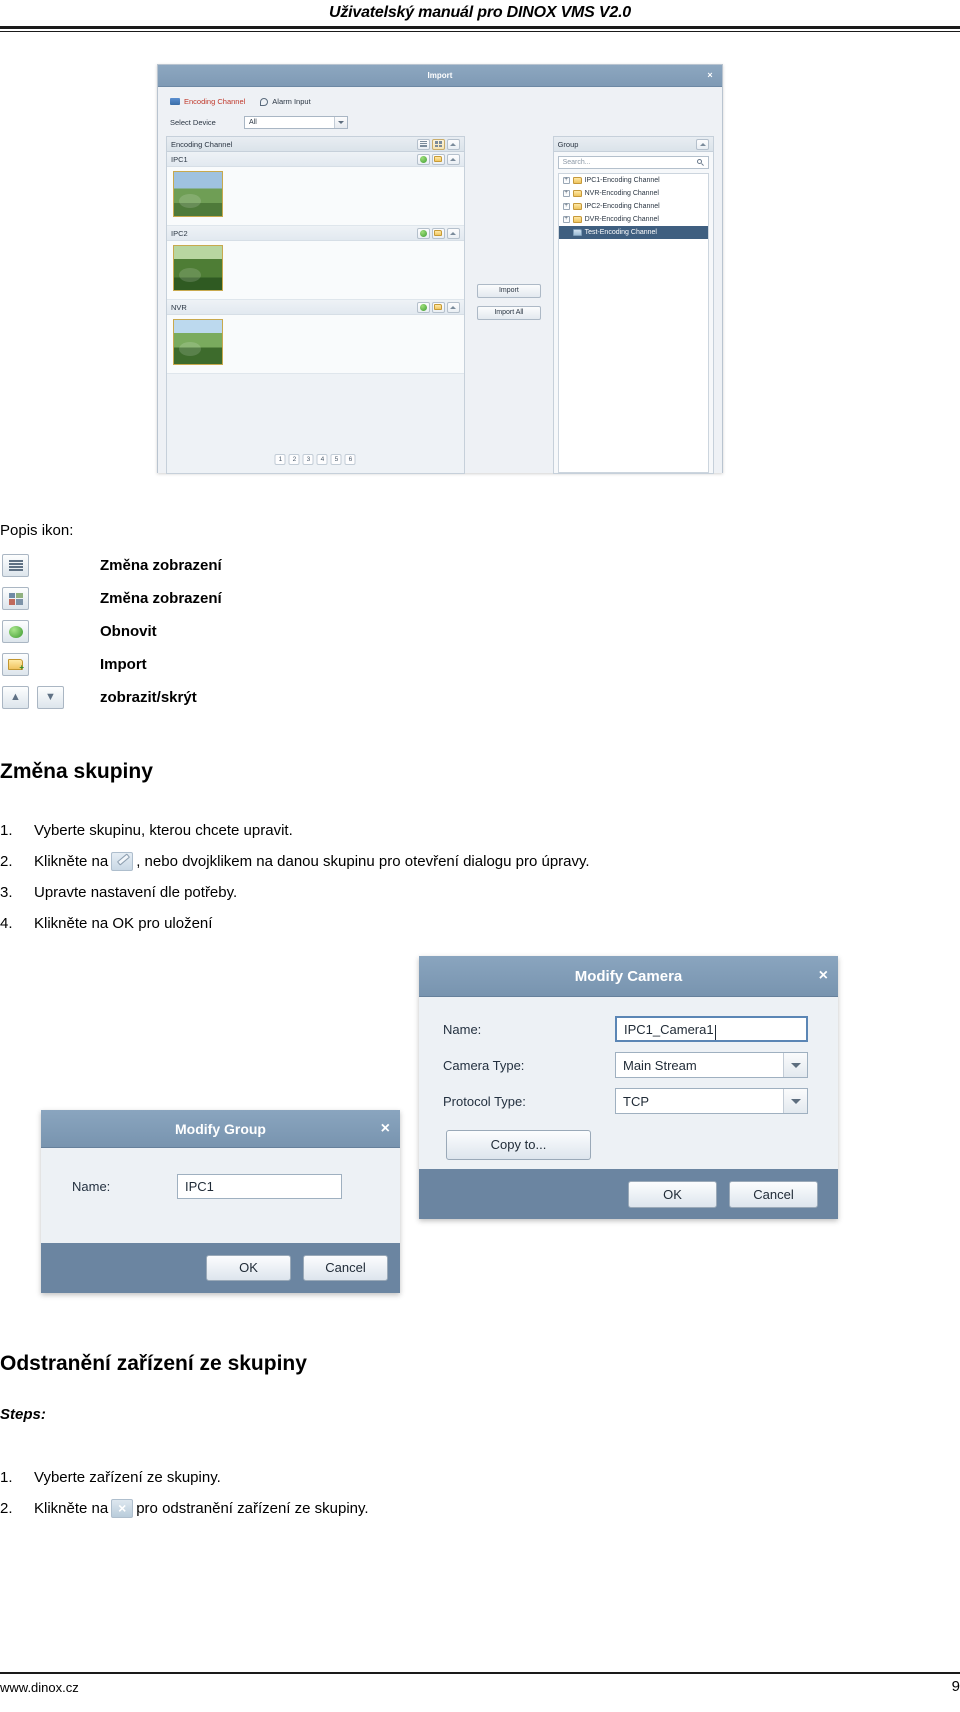 This screenshot has width=960, height=1712. What do you see at coordinates (161, 565) in the screenshot?
I see `legend-label: Změna zobrazení` at bounding box center [161, 565].